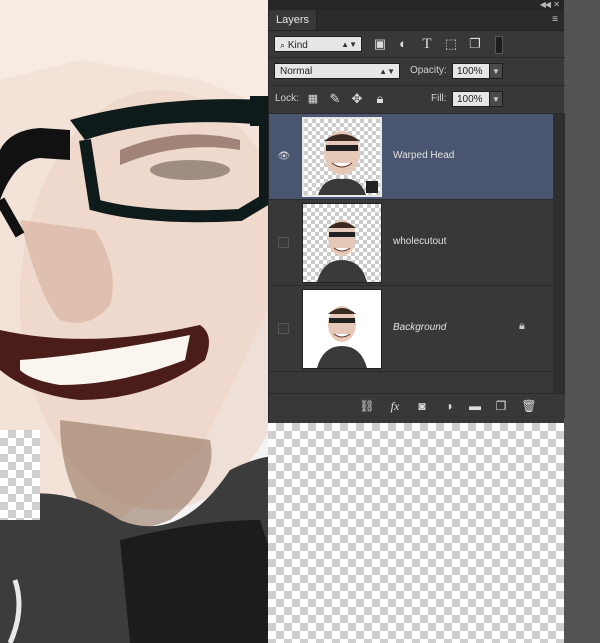 Image resolution: width=600 pixels, height=643 pixels. What do you see at coordinates (284, 157) in the screenshot?
I see `eye-icon: 👁︎` at bounding box center [284, 157].